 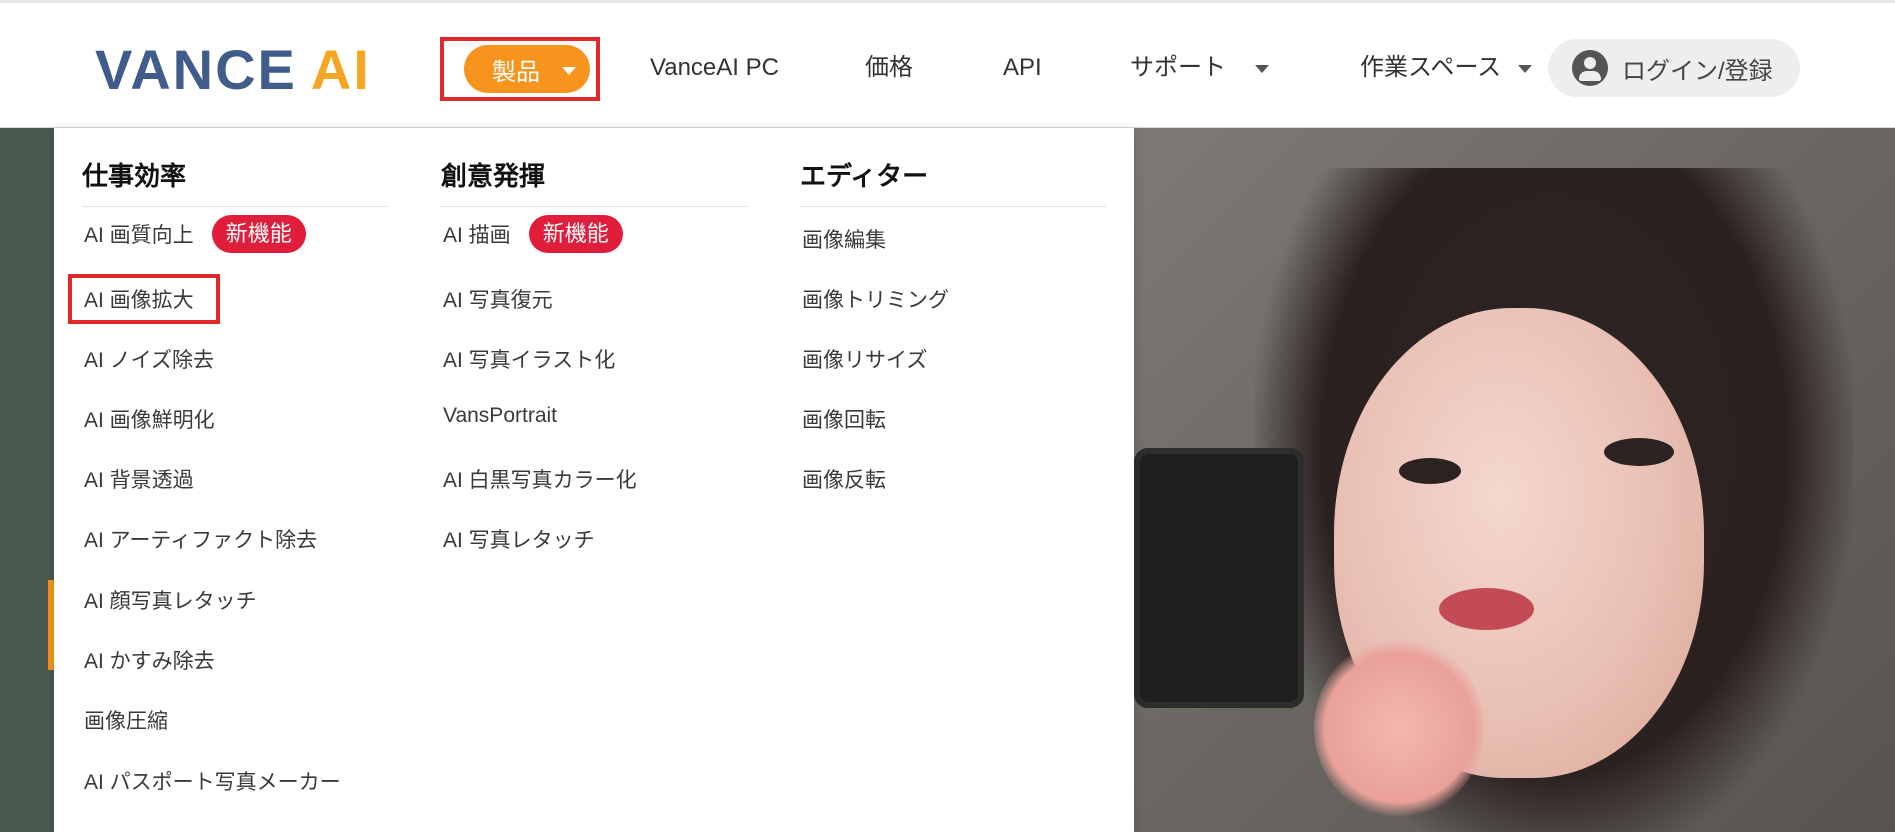 I want to click on menu-item-ai-sharpen: AI 画像鮮明化, so click(x=149, y=419).